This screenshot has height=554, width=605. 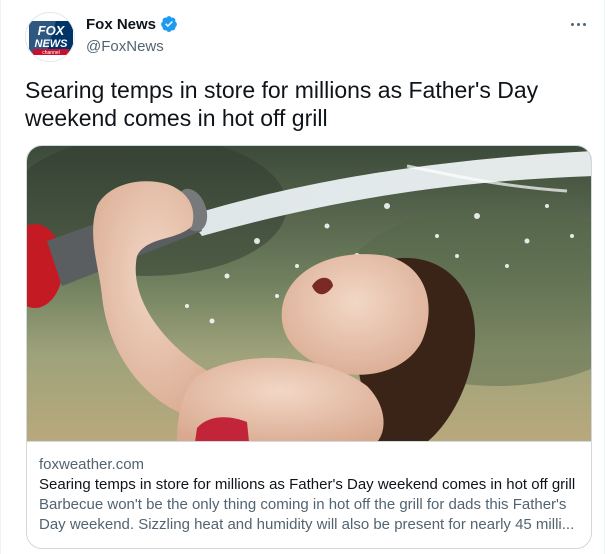 I want to click on author-name-row: Fox News, so click(x=132, y=24).